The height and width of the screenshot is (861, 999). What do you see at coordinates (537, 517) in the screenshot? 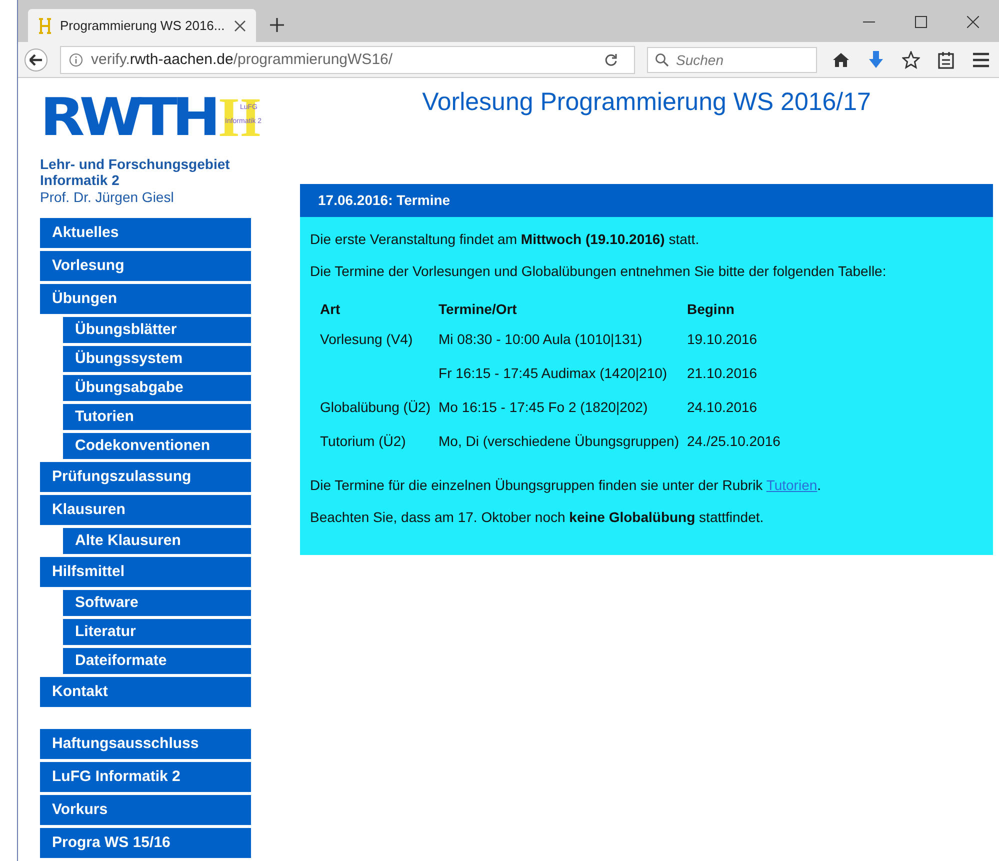
I see `paragraph: Beachten Sie, dass am 17. Oktober noch keine Globalübung stattfindet.` at bounding box center [537, 517].